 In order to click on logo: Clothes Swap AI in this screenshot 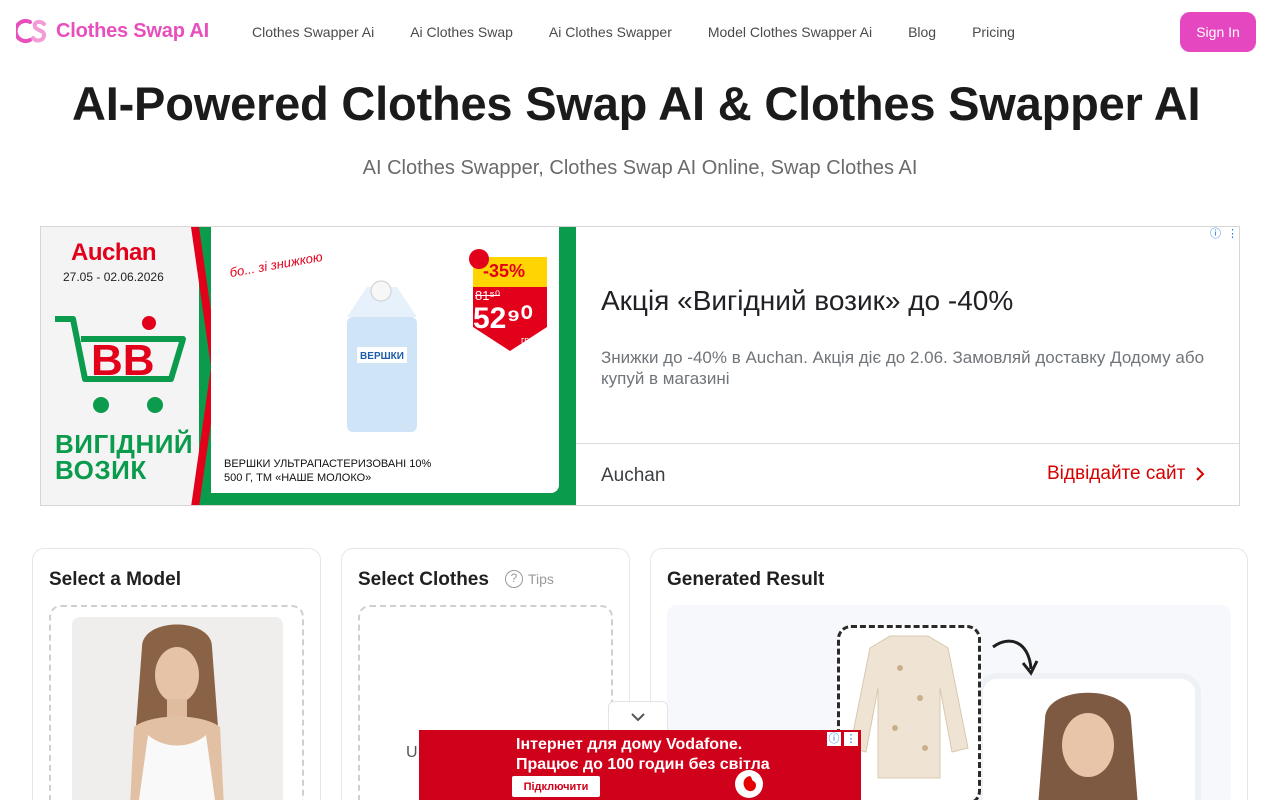, I will do `click(112, 31)`.